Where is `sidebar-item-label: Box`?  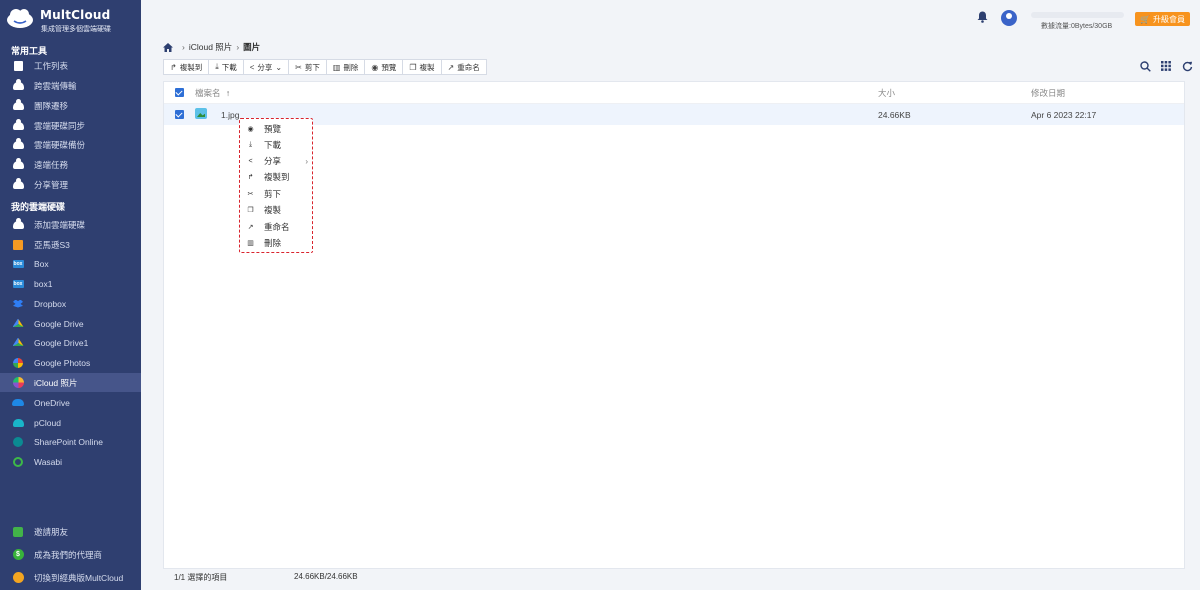
sidebar-item-label: Box is located at coordinates (41, 263).